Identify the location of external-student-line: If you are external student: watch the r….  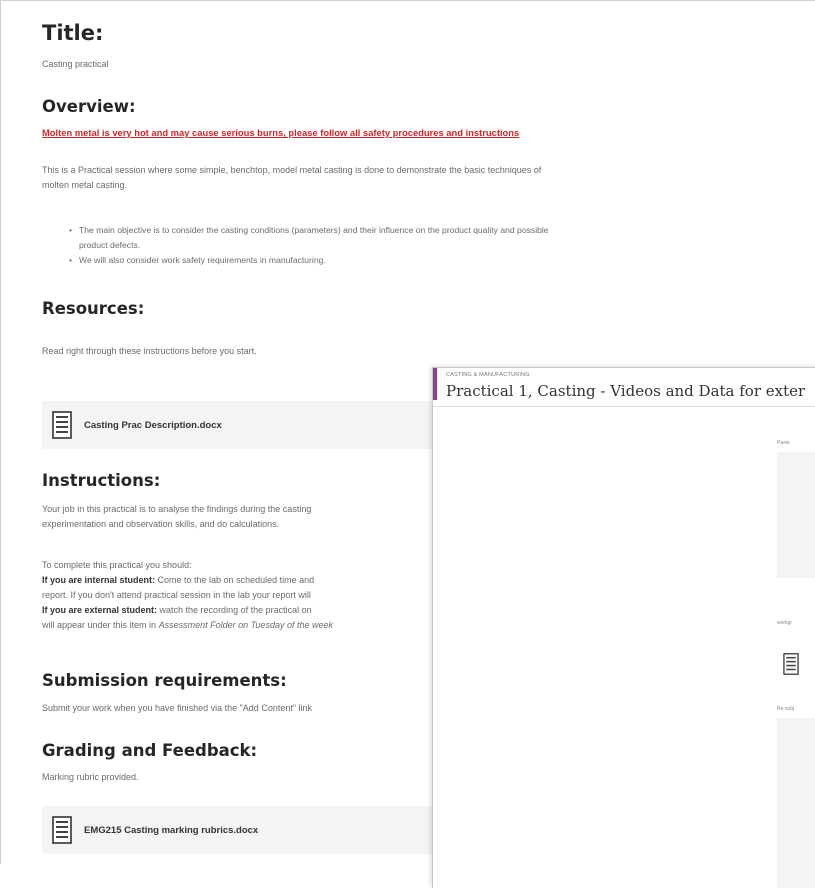
(177, 610).